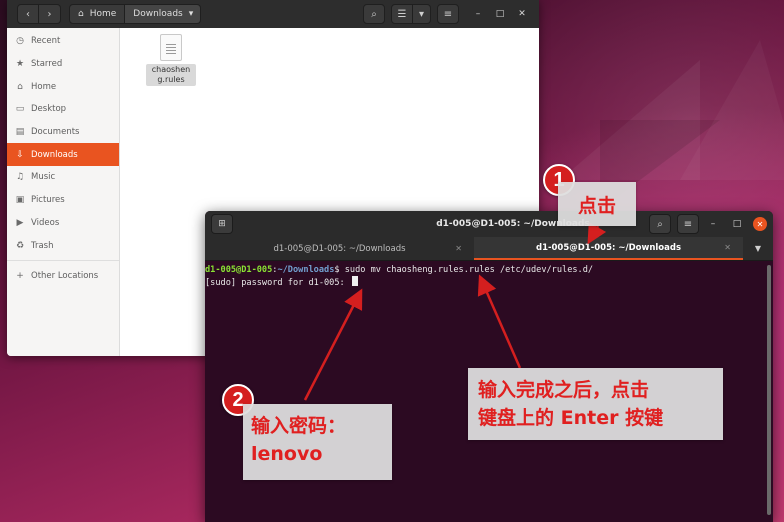 The height and width of the screenshot is (522, 784). What do you see at coordinates (48, 200) in the screenshot?
I see `sidebar-item-label: Pictures` at bounding box center [48, 200].